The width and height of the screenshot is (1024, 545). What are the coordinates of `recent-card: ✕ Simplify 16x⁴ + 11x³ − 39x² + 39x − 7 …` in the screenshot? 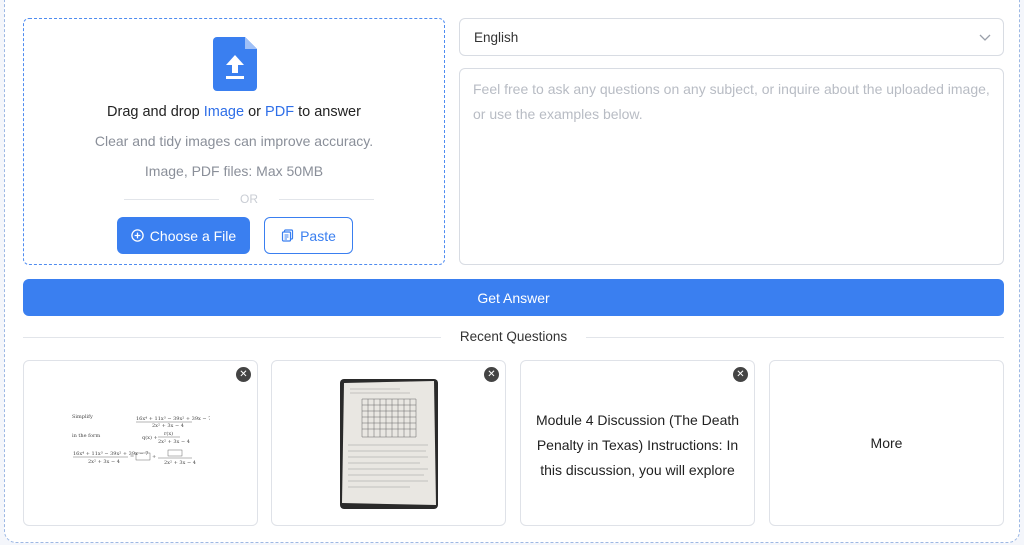 It's located at (140, 443).